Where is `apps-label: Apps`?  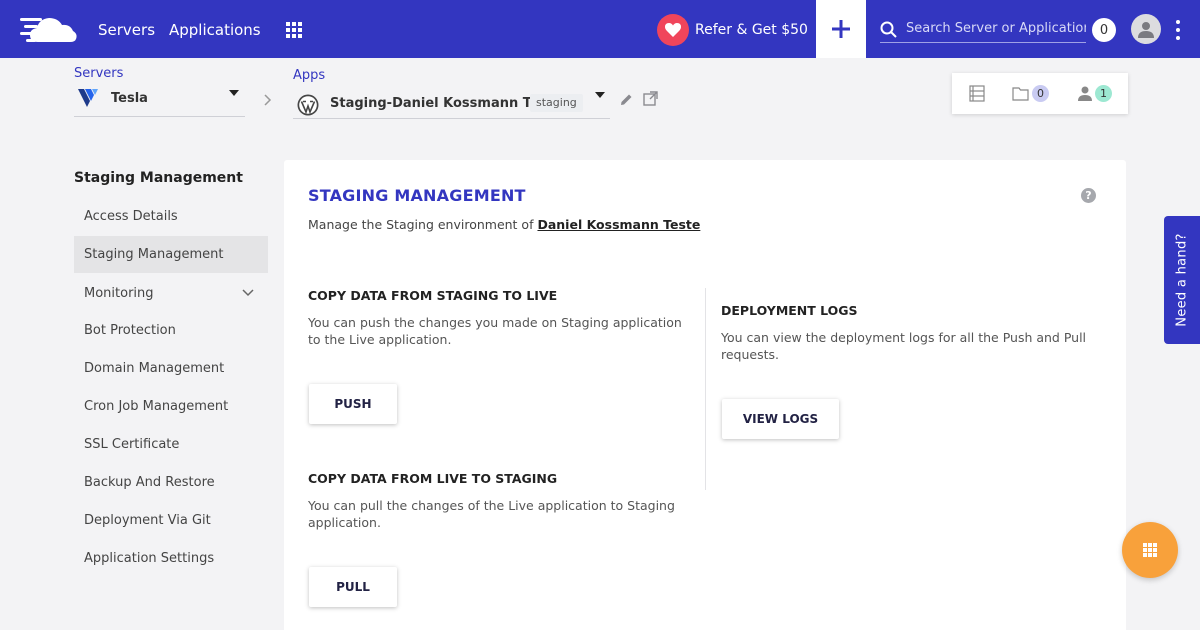 apps-label: Apps is located at coordinates (309, 75).